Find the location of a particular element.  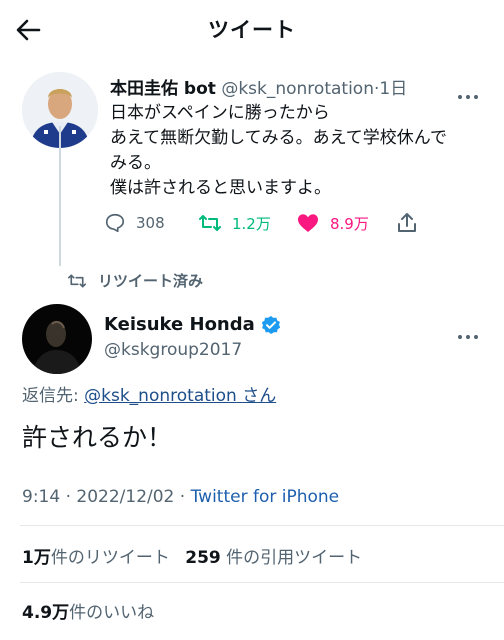

quoted-text-line: 僕は許されると思いますよ。 is located at coordinates (220, 188).